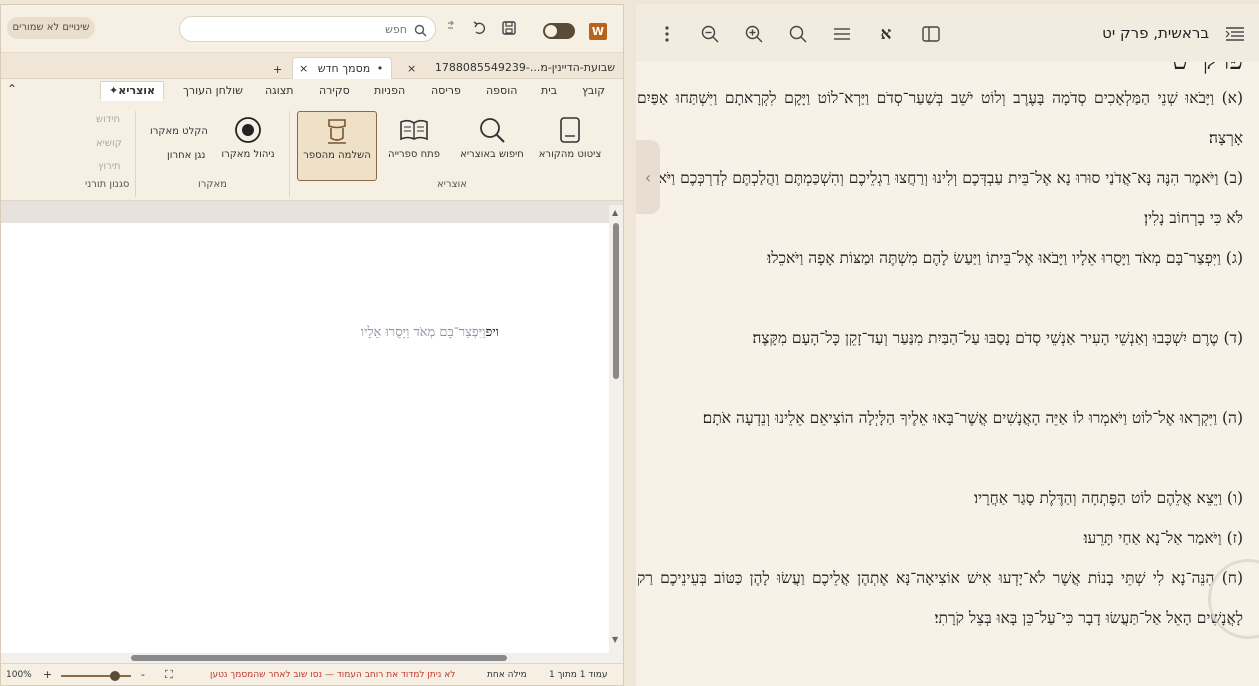  Describe the element at coordinates (509, 28) in the screenshot. I see `save-icon` at that location.